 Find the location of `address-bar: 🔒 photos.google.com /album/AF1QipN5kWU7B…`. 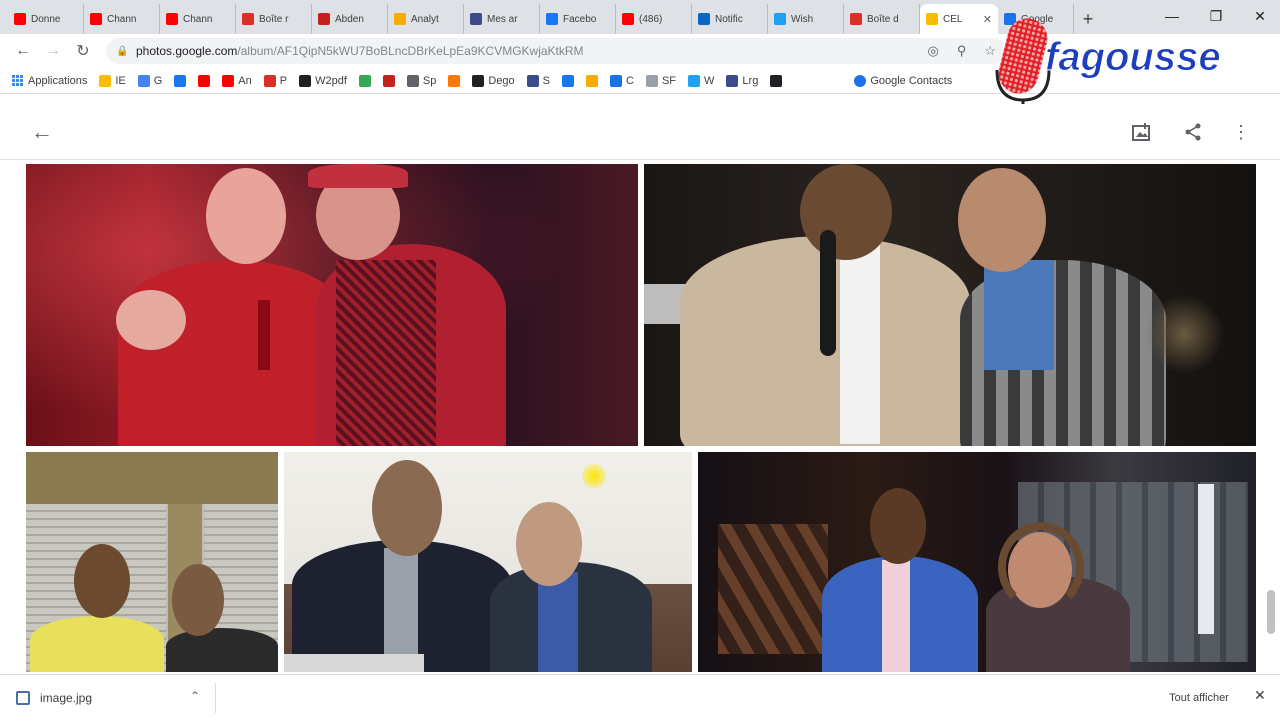

address-bar: 🔒 photos.google.com /album/AF1QipN5kWU7B… is located at coordinates (556, 51).